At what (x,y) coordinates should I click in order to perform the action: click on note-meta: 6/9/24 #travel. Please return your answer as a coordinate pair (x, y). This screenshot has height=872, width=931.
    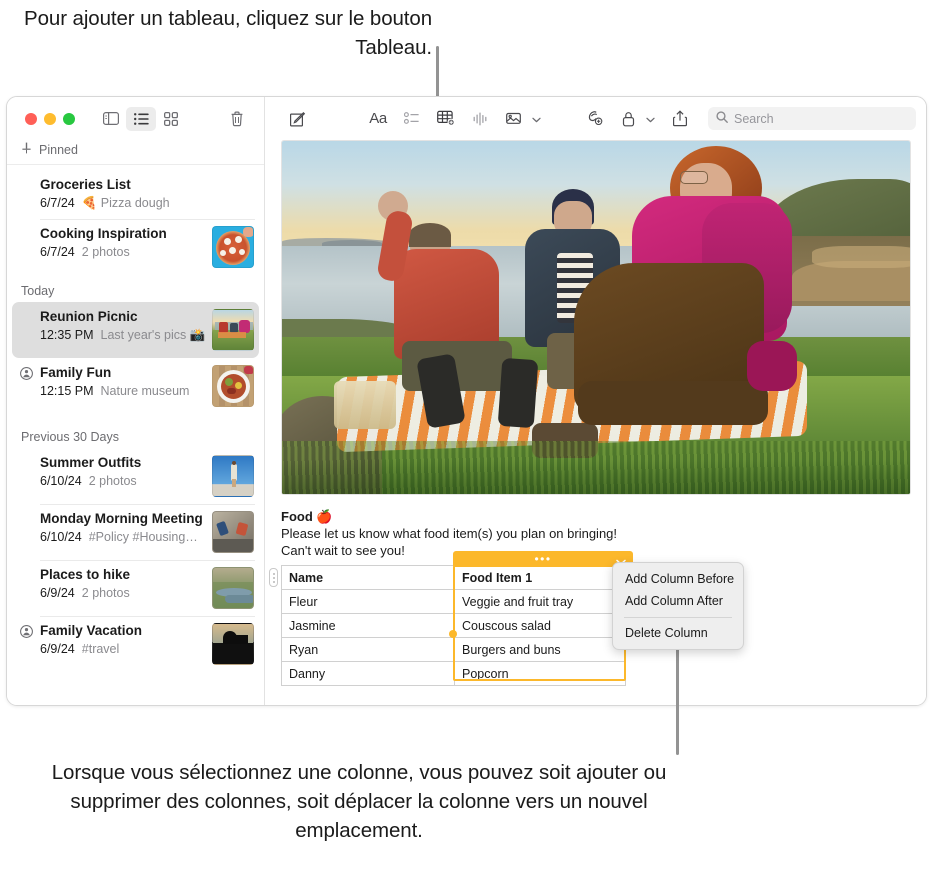
    Looking at the image, I should click on (123, 649).